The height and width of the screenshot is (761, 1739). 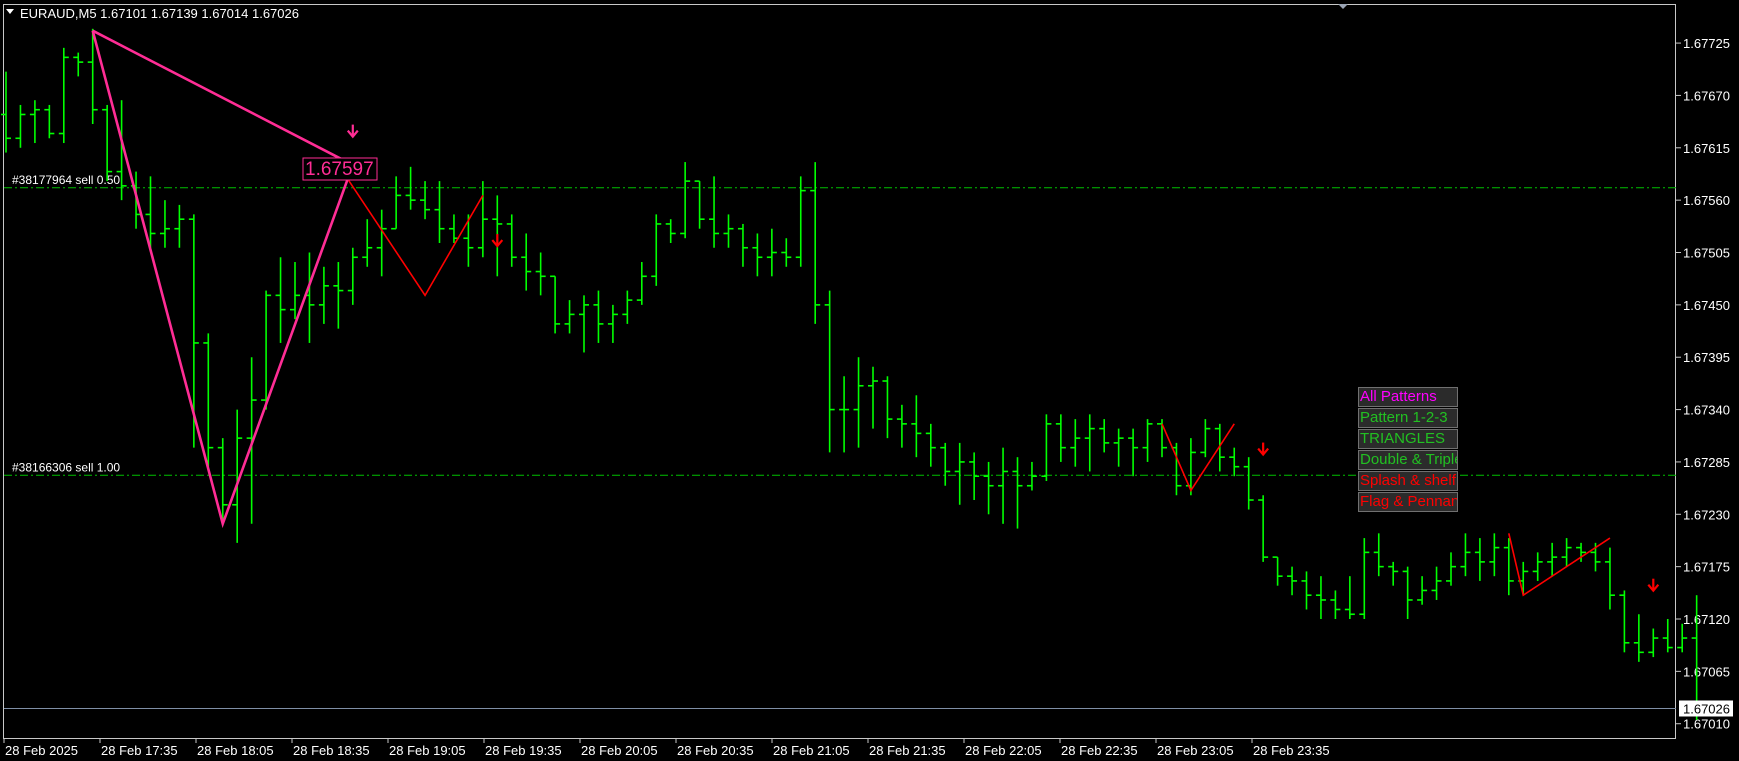 What do you see at coordinates (1706, 148) in the screenshot?
I see `y-tick-label: 1.67615` at bounding box center [1706, 148].